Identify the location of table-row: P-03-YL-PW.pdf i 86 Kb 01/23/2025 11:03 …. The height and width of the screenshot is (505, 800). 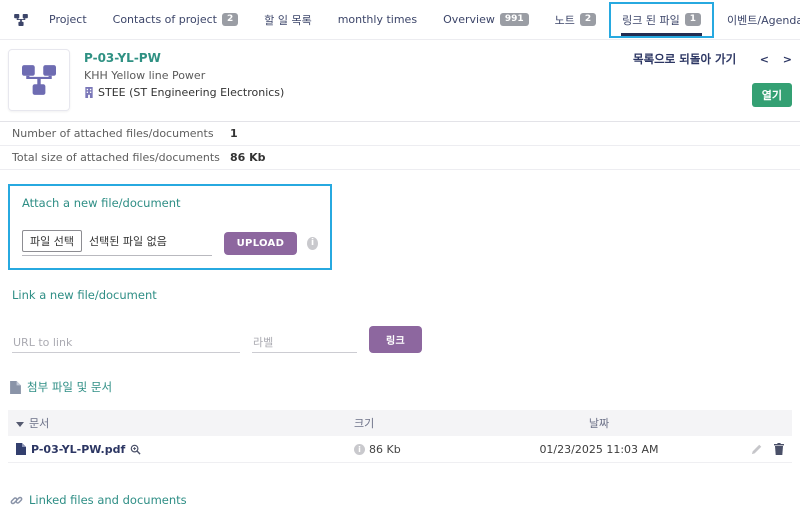
(400, 449).